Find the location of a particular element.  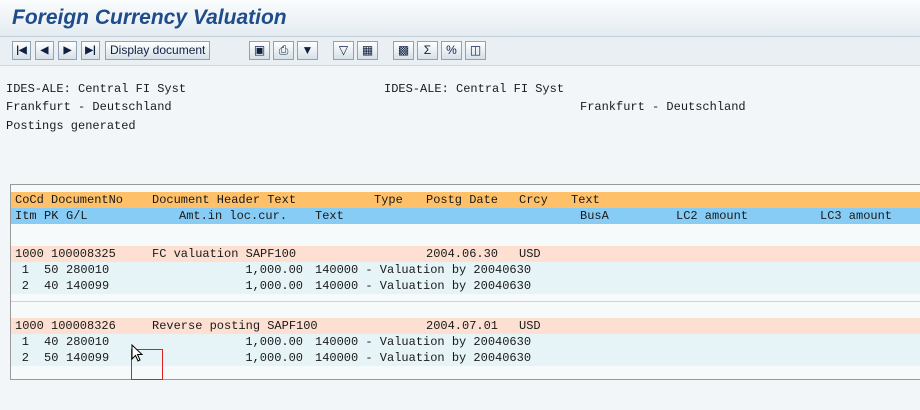

col-item-text: Text is located at coordinates (329, 216).